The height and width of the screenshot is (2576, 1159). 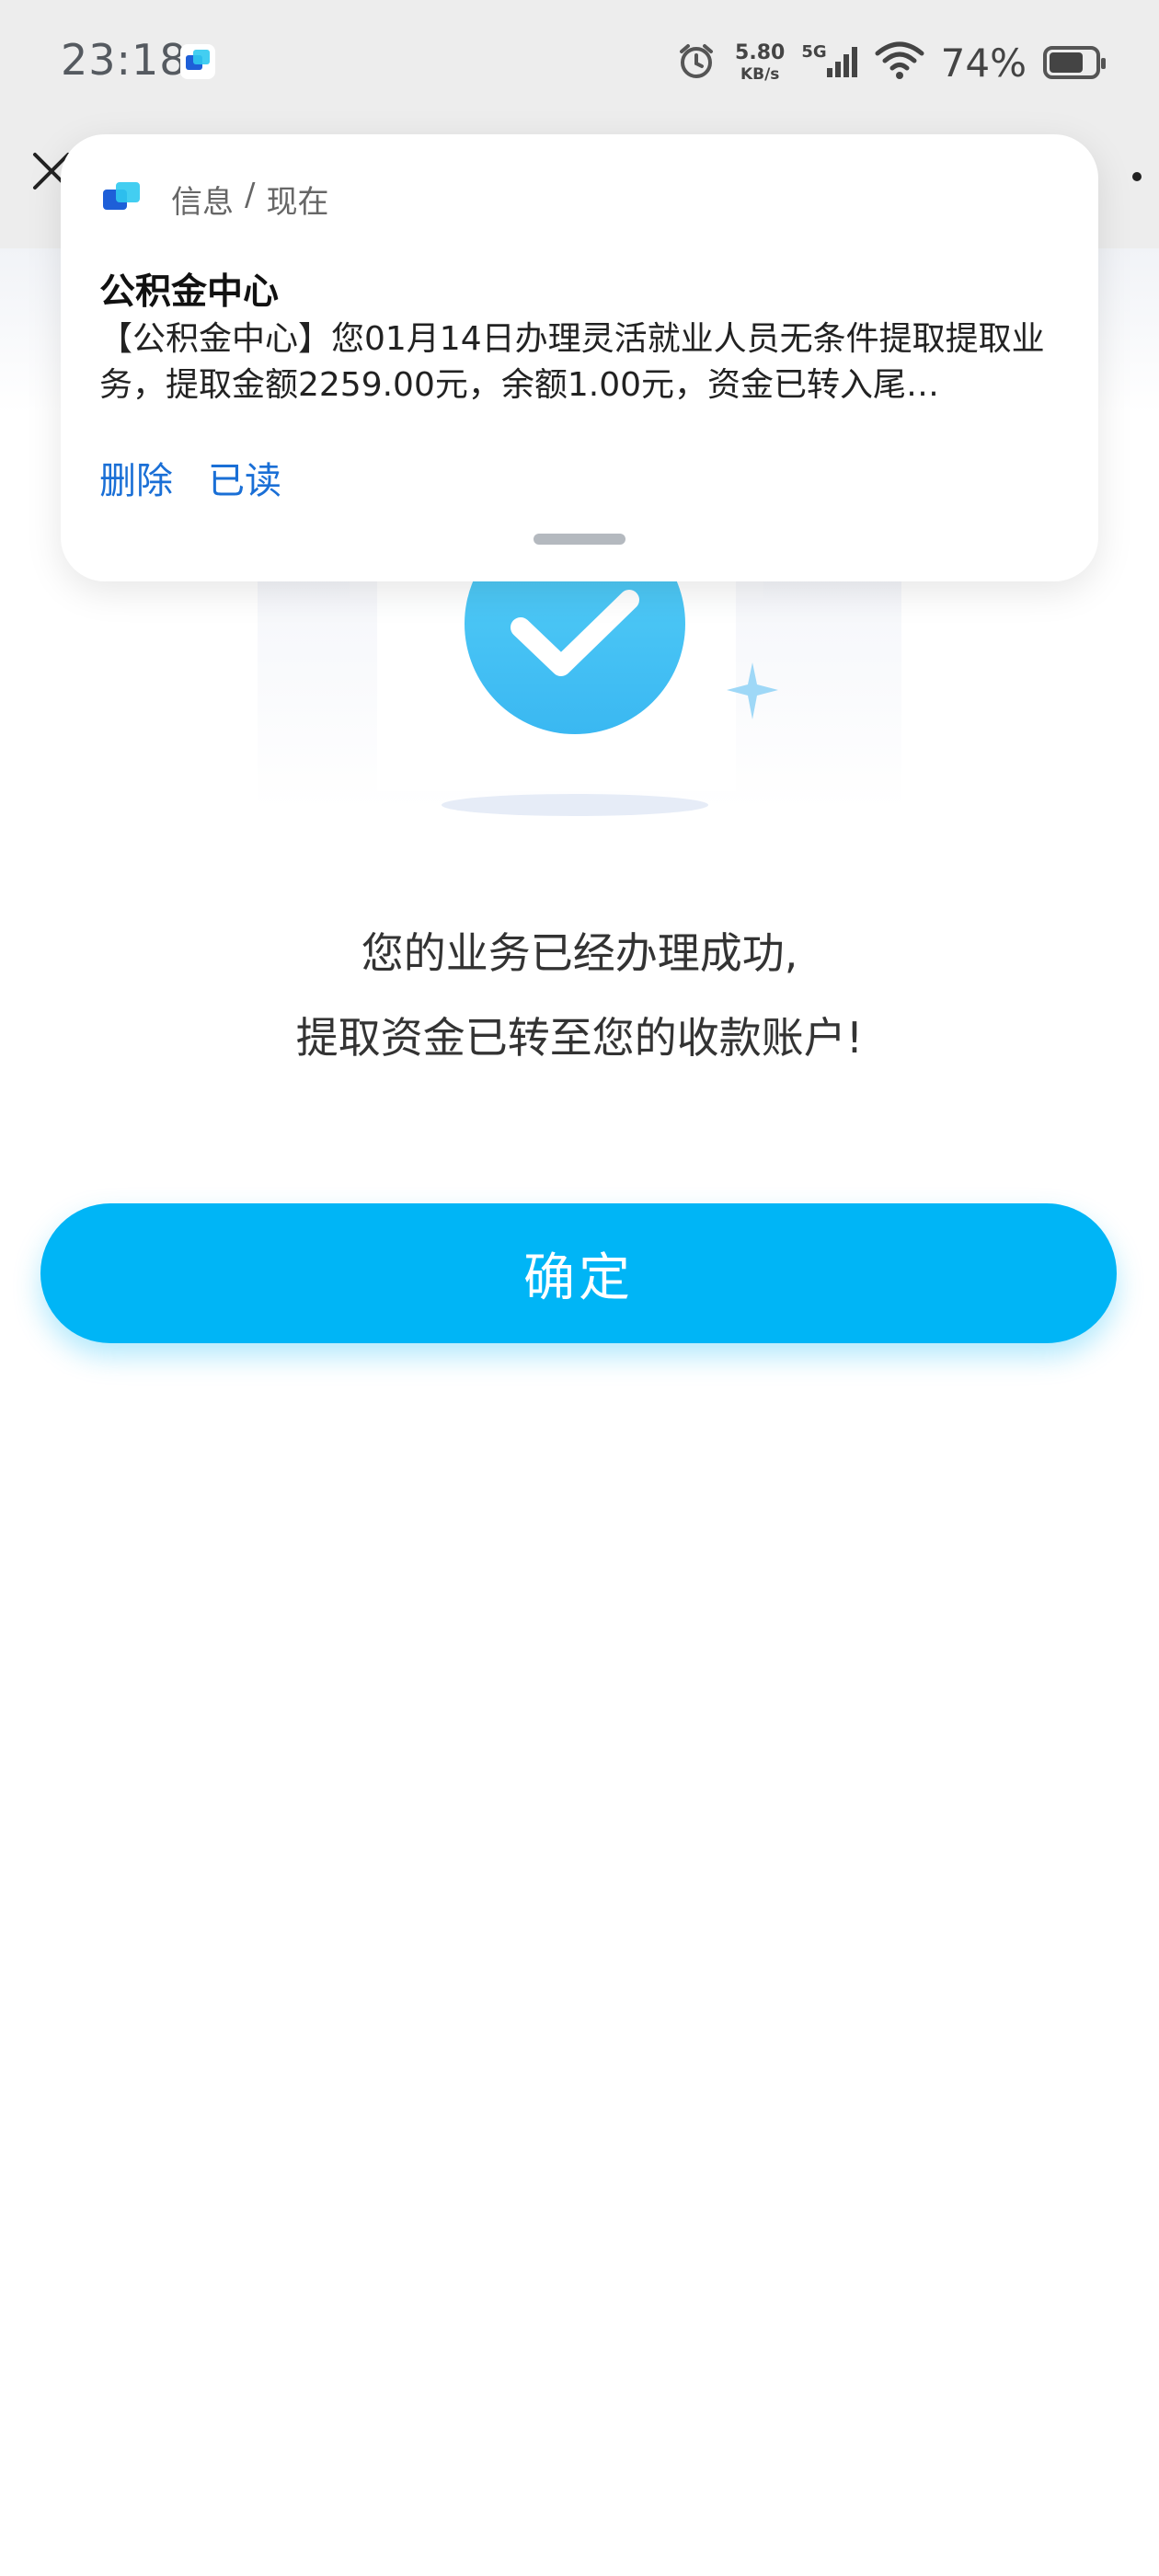 I want to click on status-right-group: 5.80 KB/s 5G 74%, so click(x=890, y=62).